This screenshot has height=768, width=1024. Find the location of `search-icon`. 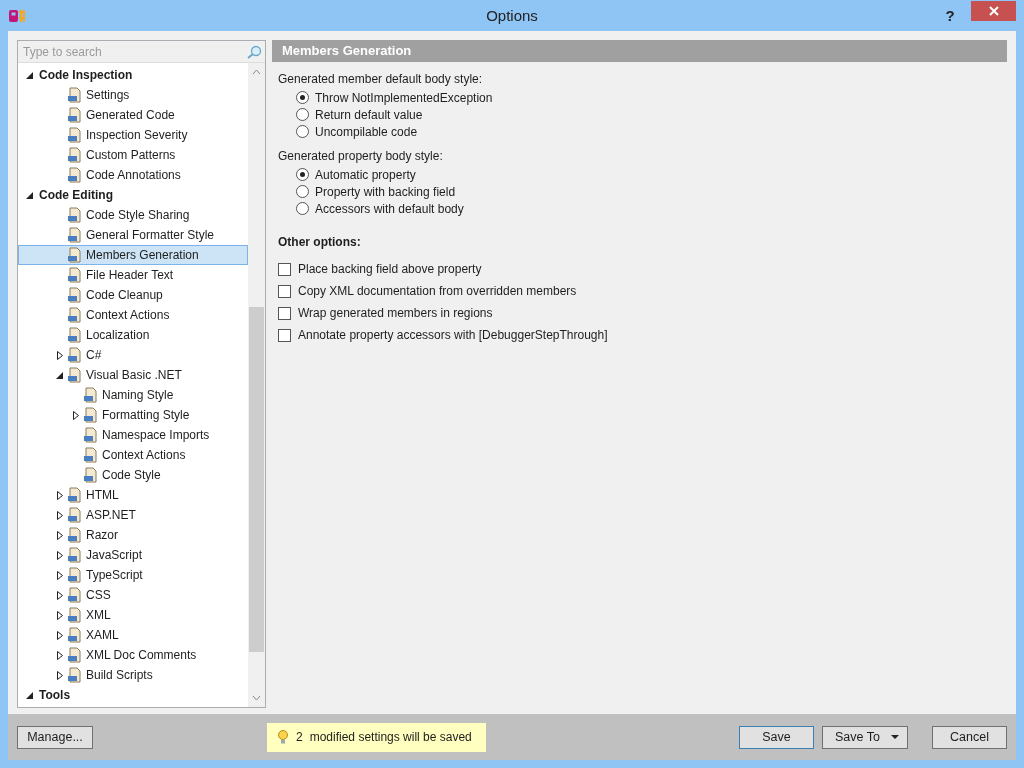

search-icon is located at coordinates (254, 52).